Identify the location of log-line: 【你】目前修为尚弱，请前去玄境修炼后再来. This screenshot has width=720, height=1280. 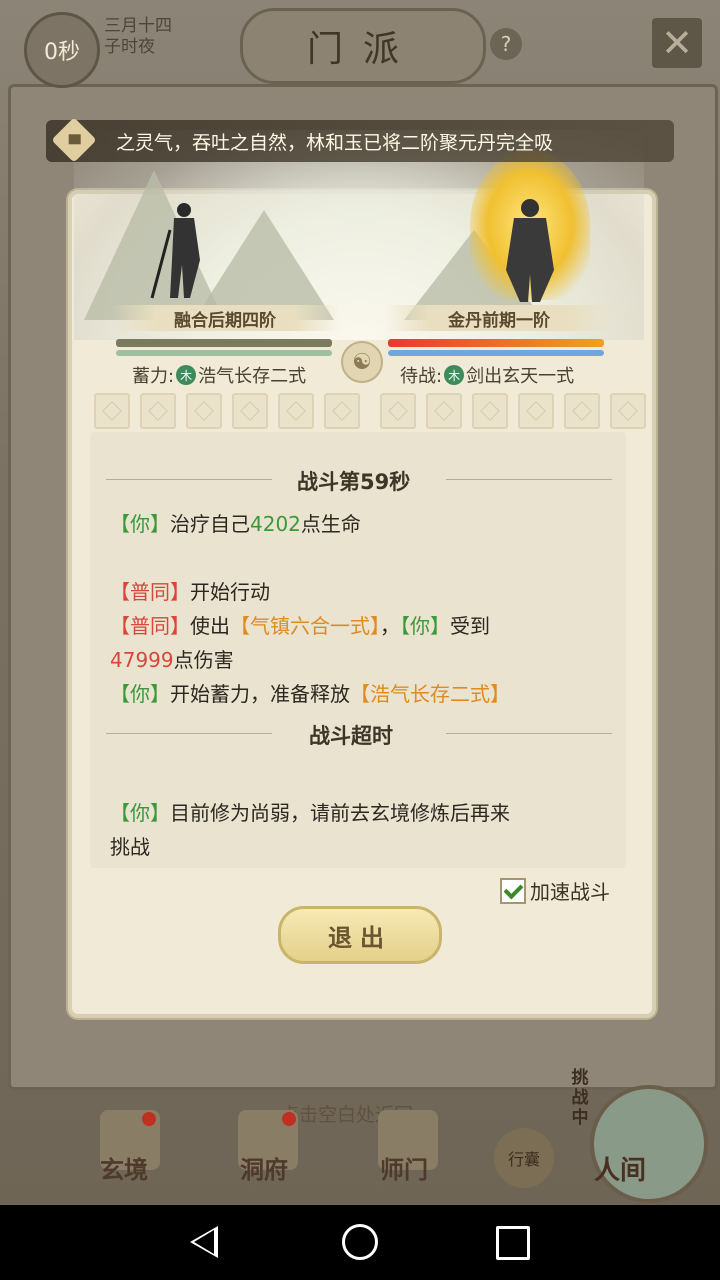
(310, 811).